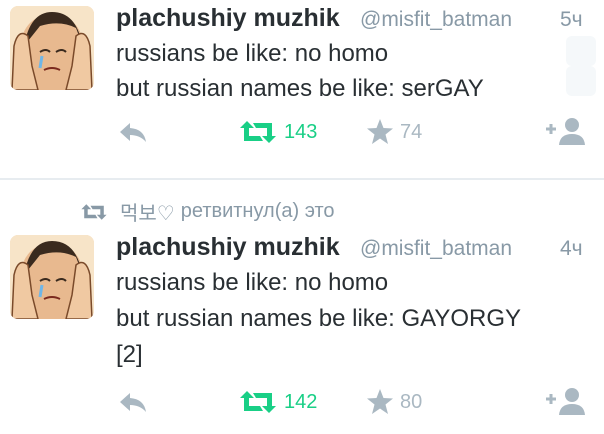 The image size is (604, 434). I want to click on favorite-button: 80, so click(394, 402).